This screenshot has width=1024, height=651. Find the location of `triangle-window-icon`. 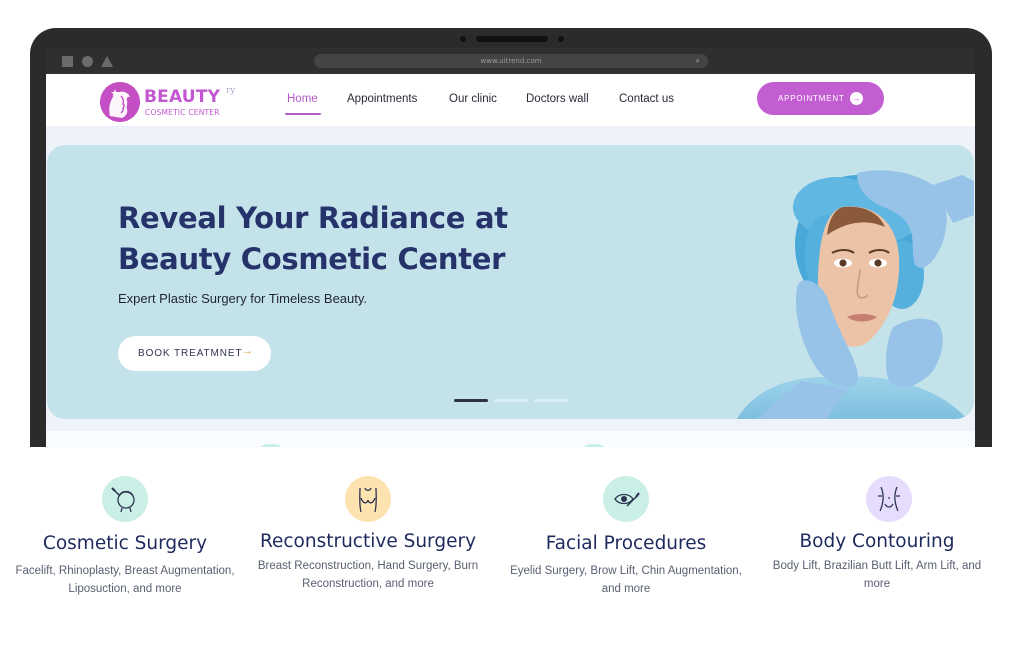

triangle-window-icon is located at coordinates (107, 61).